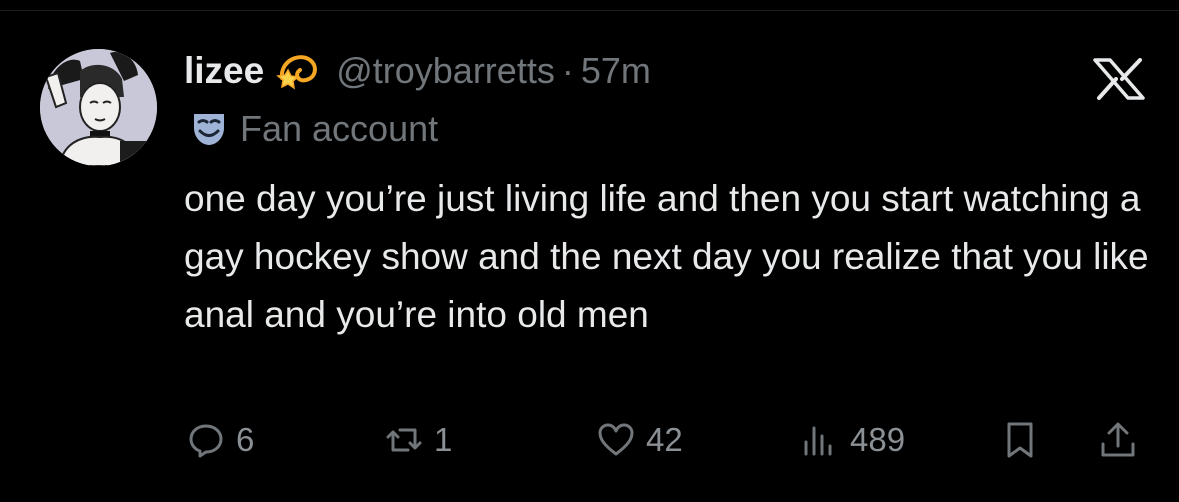 Image resolution: width=1179 pixels, height=502 pixels. I want to click on dizzy-emoji-icon, so click(299, 71).